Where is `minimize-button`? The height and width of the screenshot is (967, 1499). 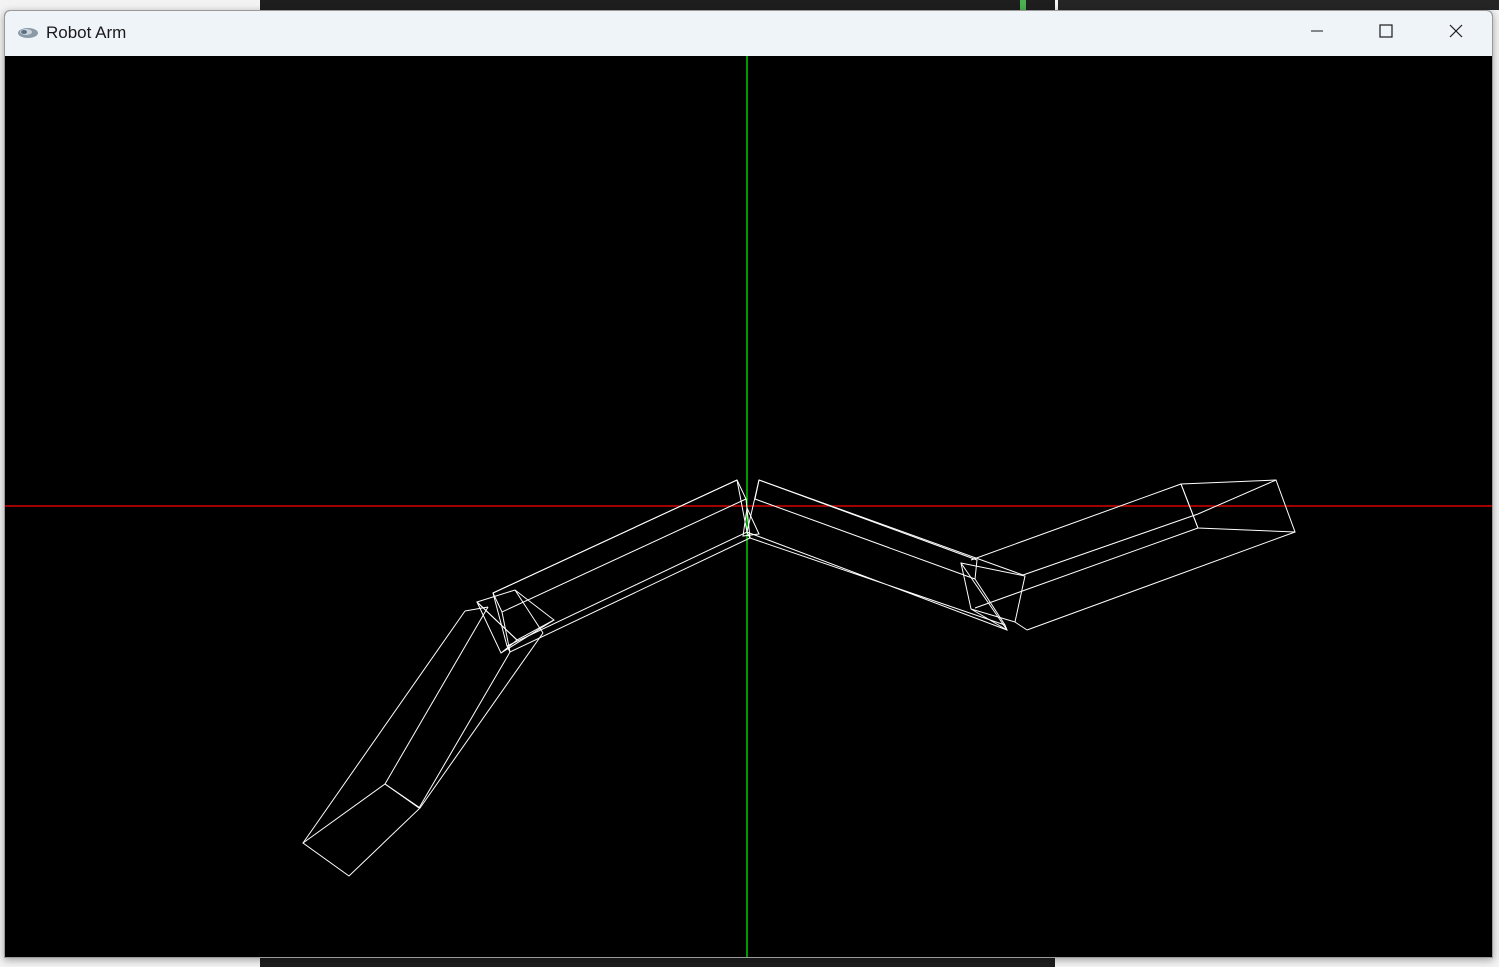
minimize-button is located at coordinates (1317, 33).